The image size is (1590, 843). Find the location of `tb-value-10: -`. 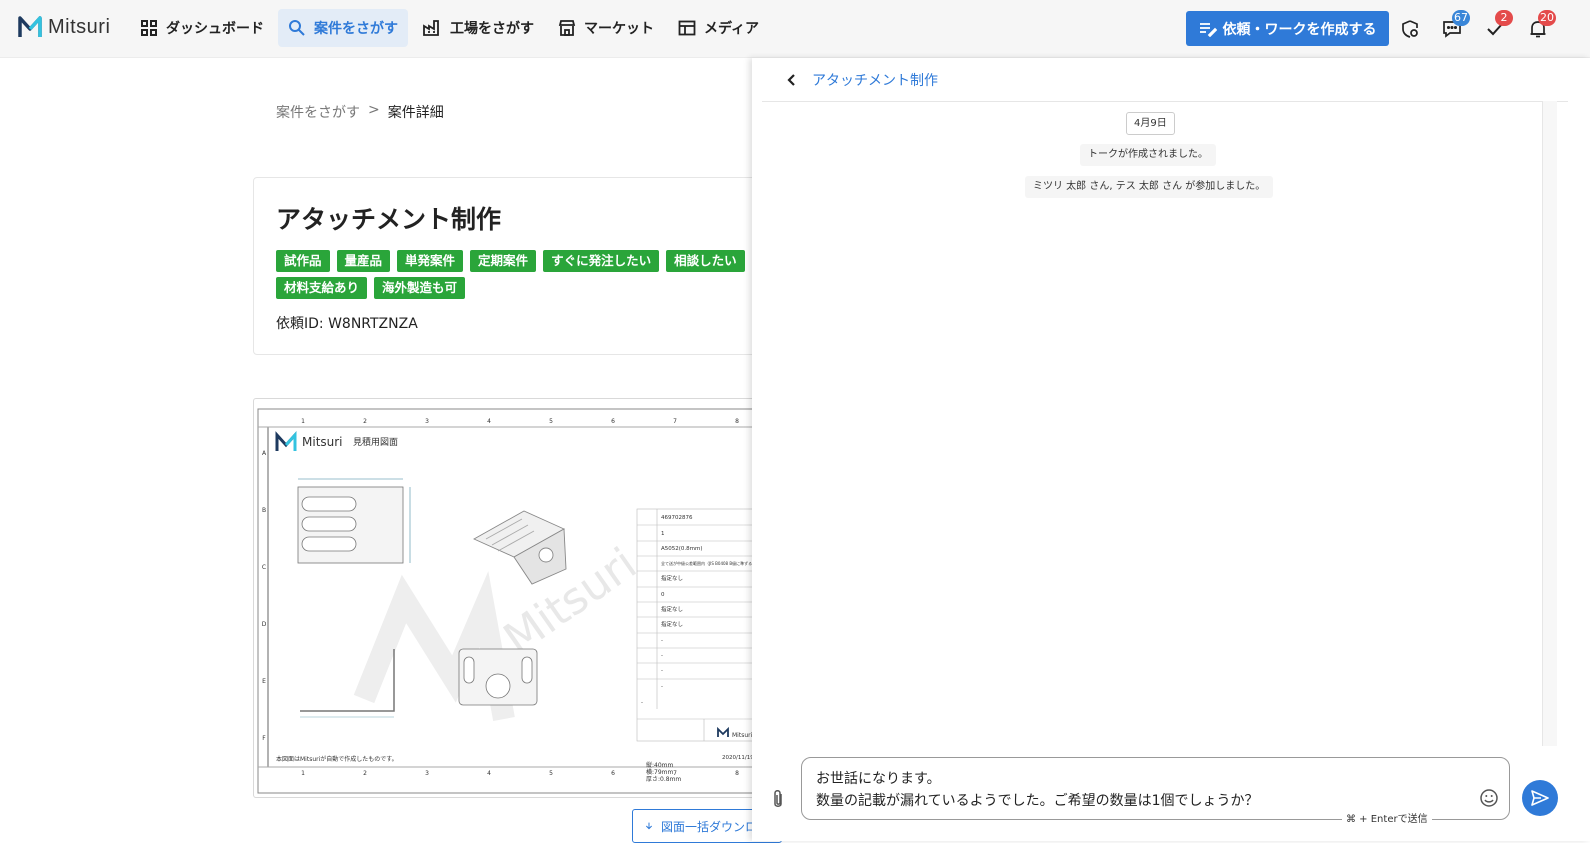

tb-value-10: - is located at coordinates (662, 671).